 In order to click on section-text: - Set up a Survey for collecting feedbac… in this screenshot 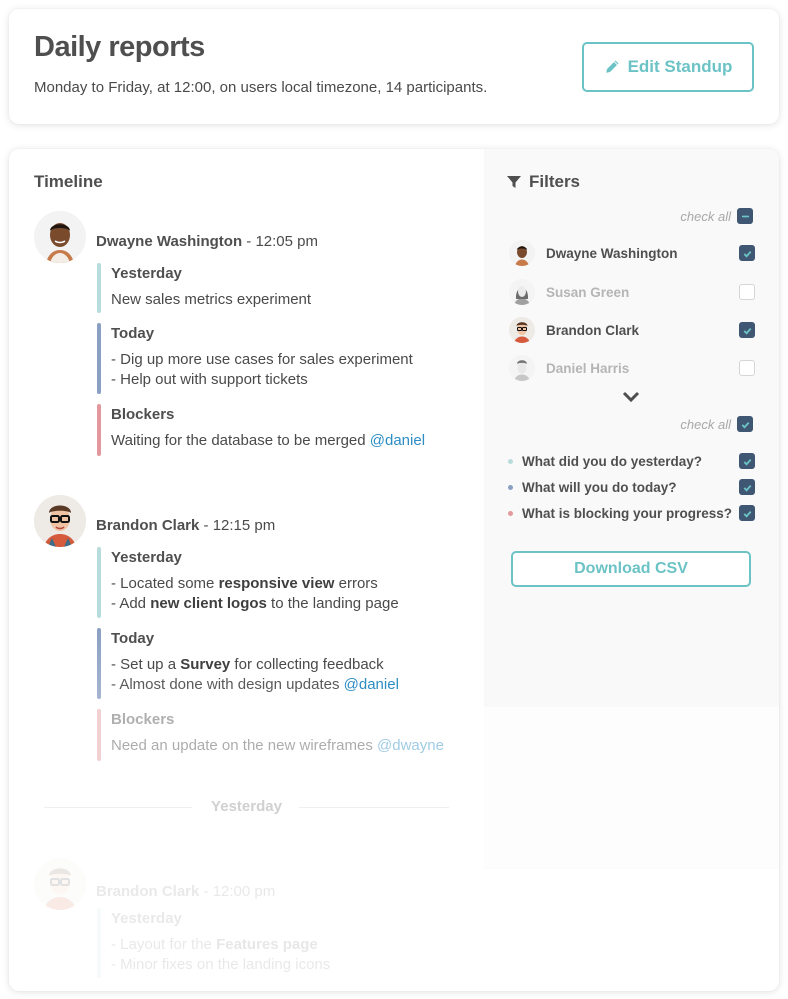, I will do `click(289, 675)`.